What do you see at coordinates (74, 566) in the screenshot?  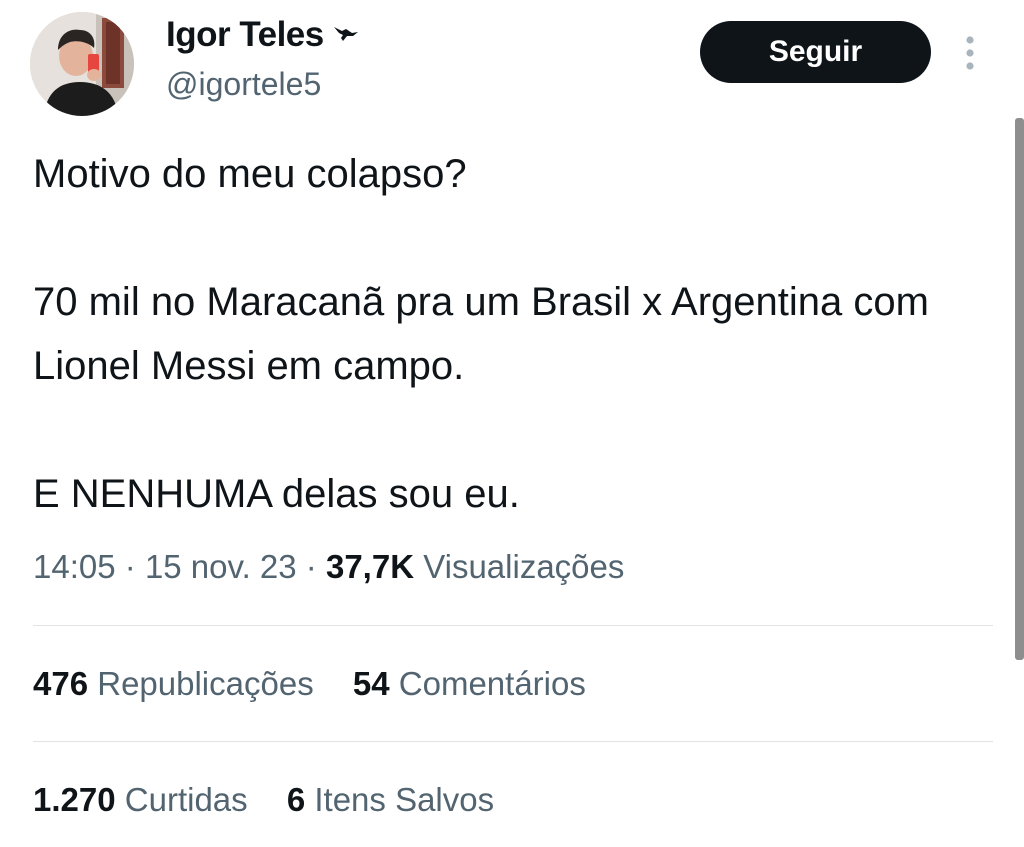 I see `tweet-time: 14:05` at bounding box center [74, 566].